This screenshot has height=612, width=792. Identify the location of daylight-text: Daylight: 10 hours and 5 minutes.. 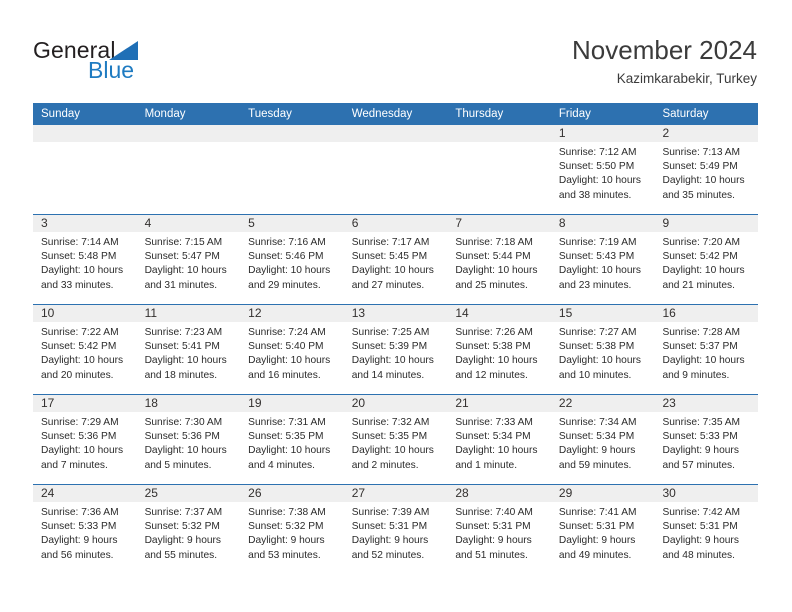
(185, 458).